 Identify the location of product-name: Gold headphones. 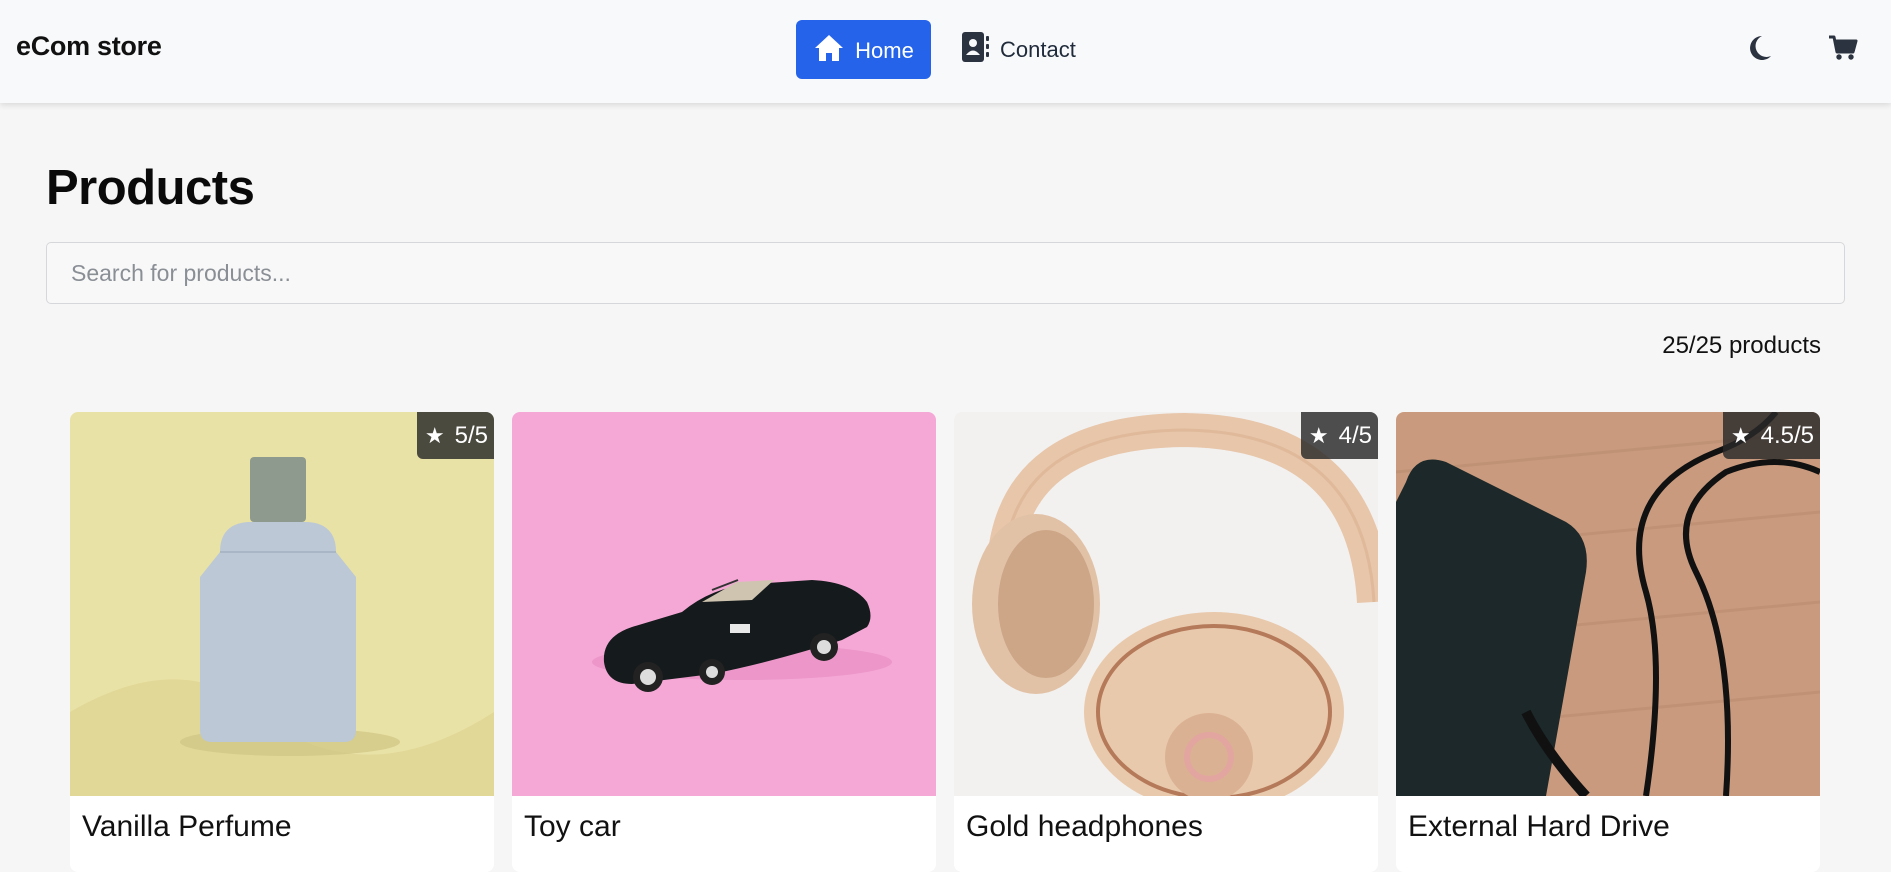
(1084, 827).